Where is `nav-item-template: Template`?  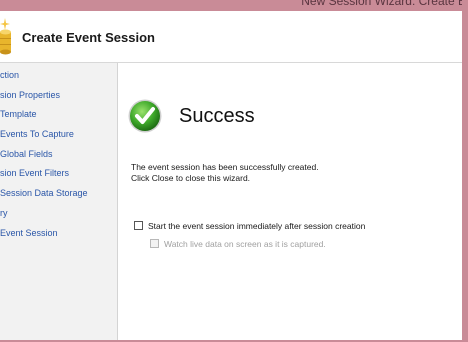 nav-item-template: Template is located at coordinates (18, 114).